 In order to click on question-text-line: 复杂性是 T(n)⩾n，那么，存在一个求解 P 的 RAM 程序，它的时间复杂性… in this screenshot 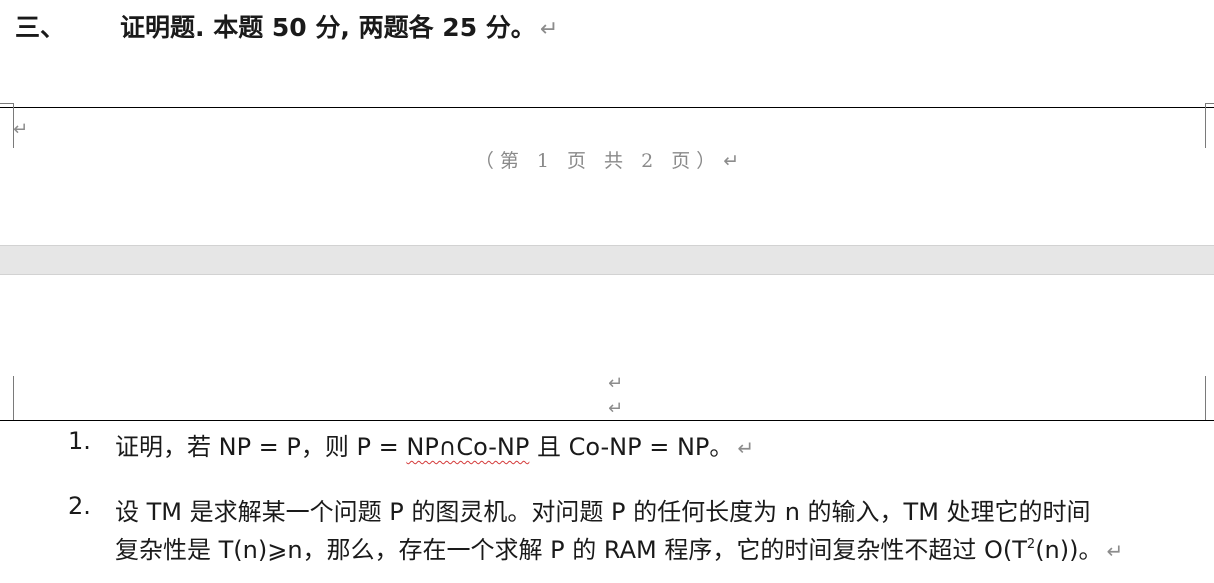, I will do `click(571, 550)`.